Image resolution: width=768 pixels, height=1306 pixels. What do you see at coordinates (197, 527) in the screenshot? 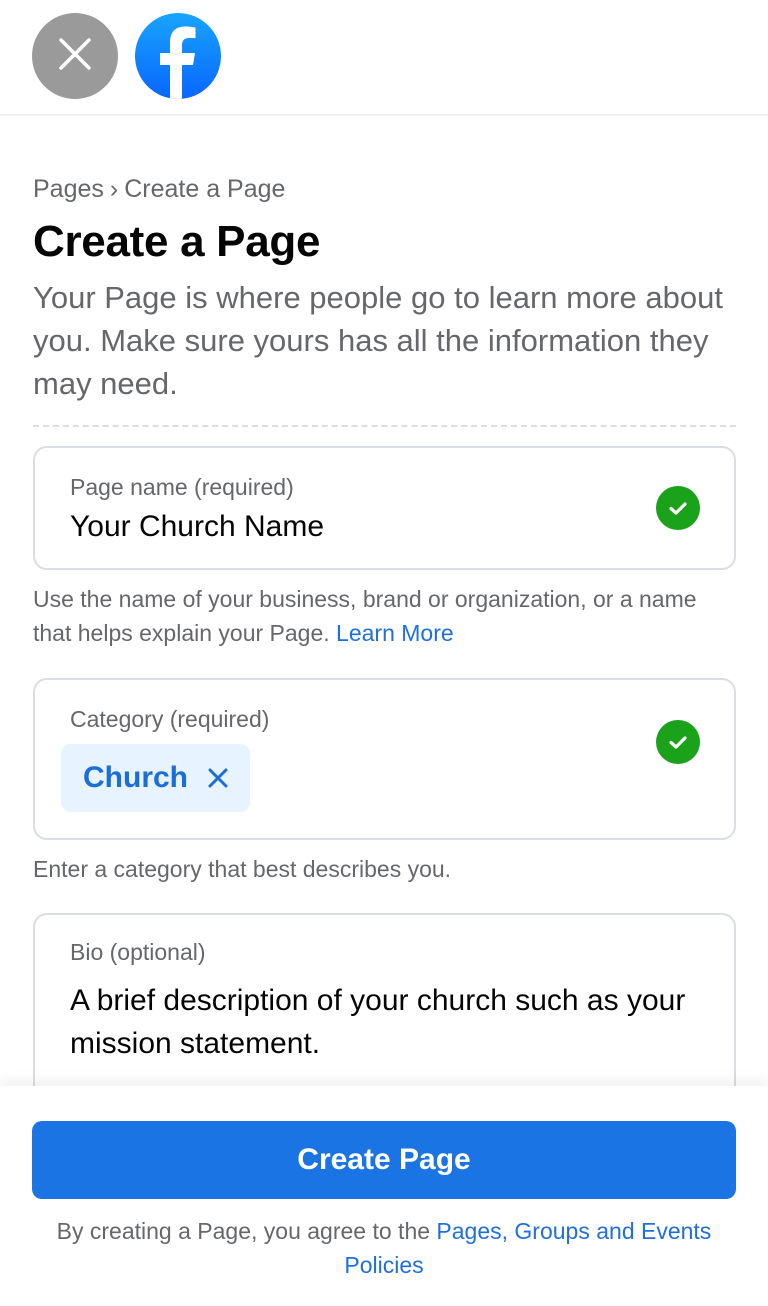
I see `page-name-input: Your Church Name` at bounding box center [197, 527].